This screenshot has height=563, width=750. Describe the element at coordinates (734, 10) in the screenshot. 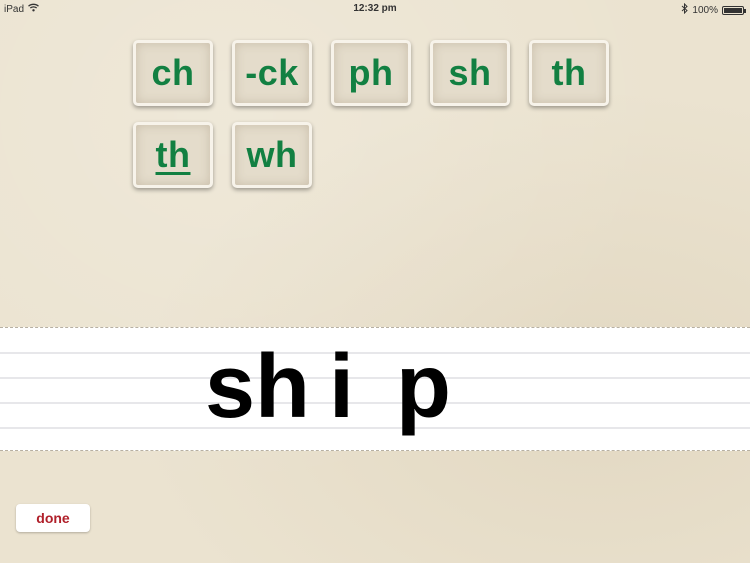

I see `battery-icon` at that location.